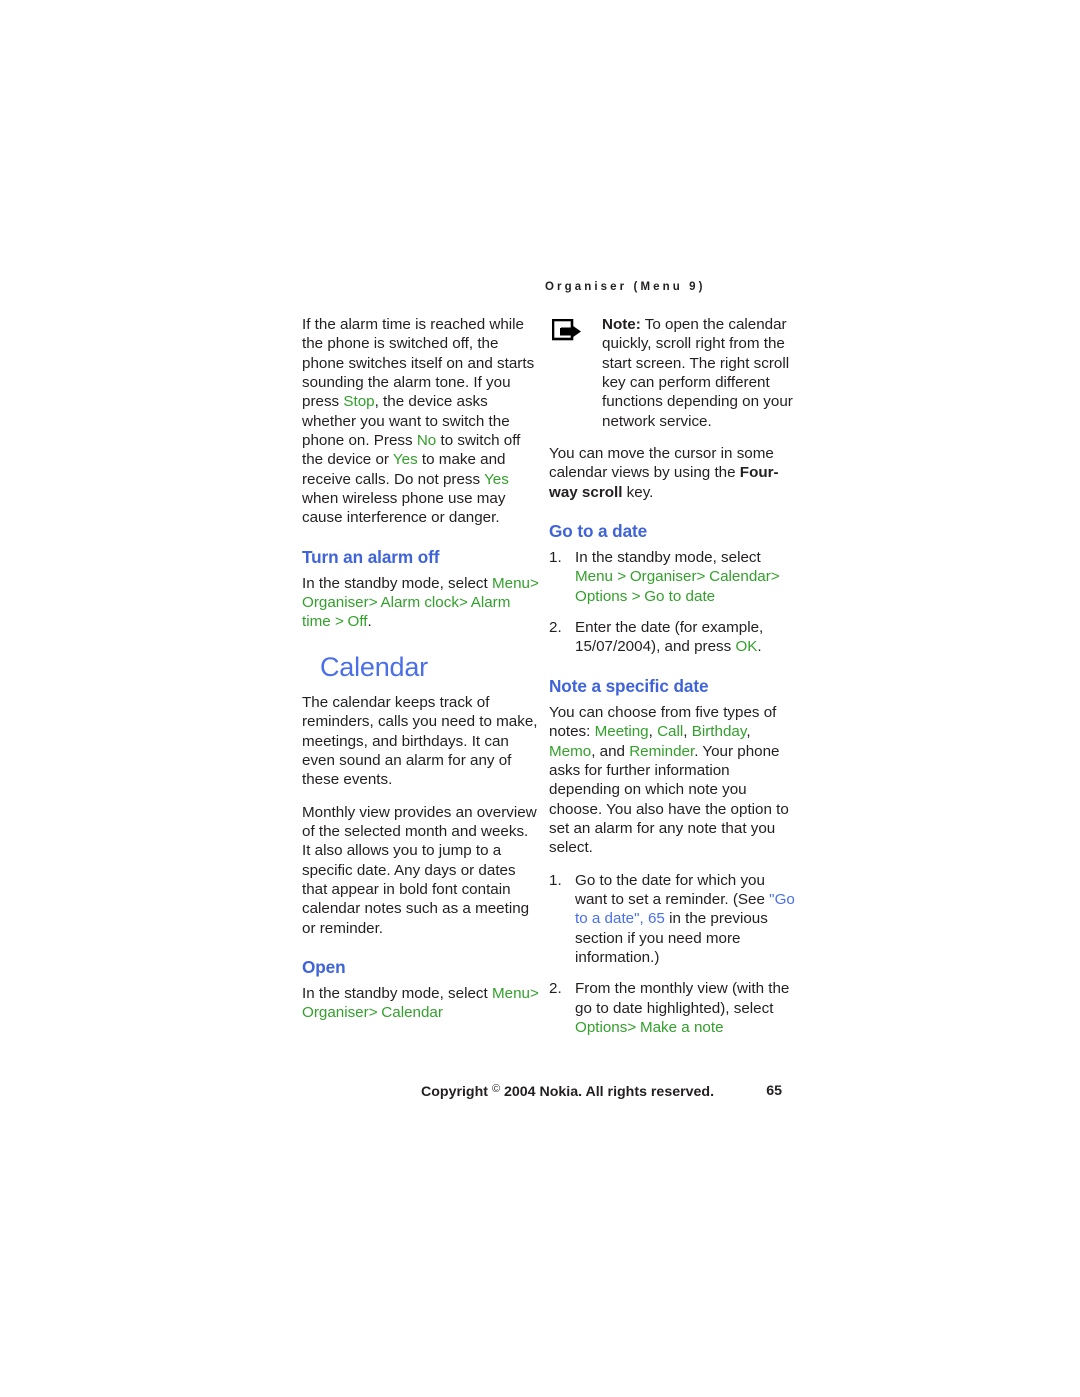  I want to click on key-no: No, so click(426, 441).